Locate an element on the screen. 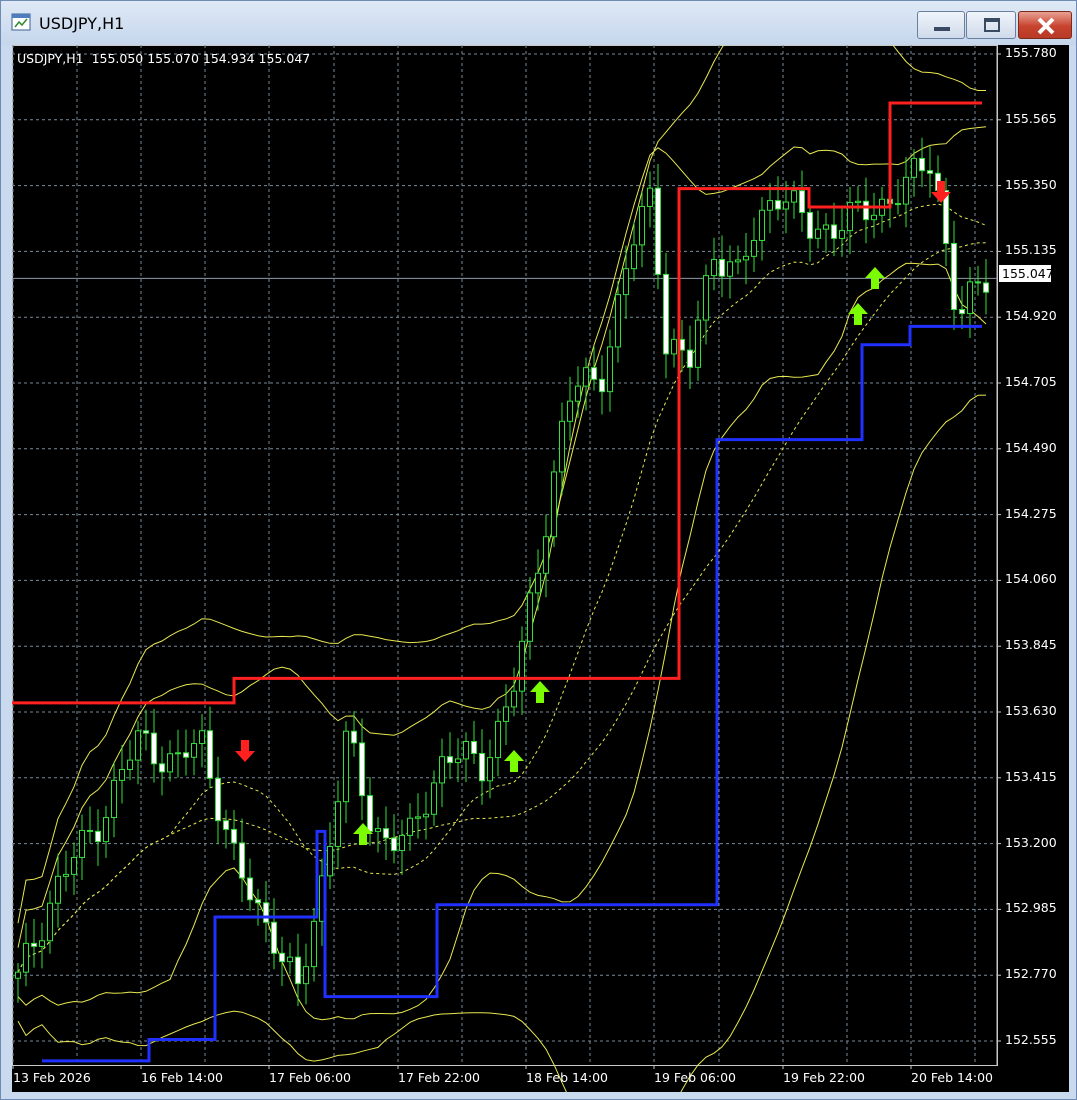 The image size is (1077, 1100). time-axis-label: 18 Feb 14:00 is located at coordinates (567, 1077).